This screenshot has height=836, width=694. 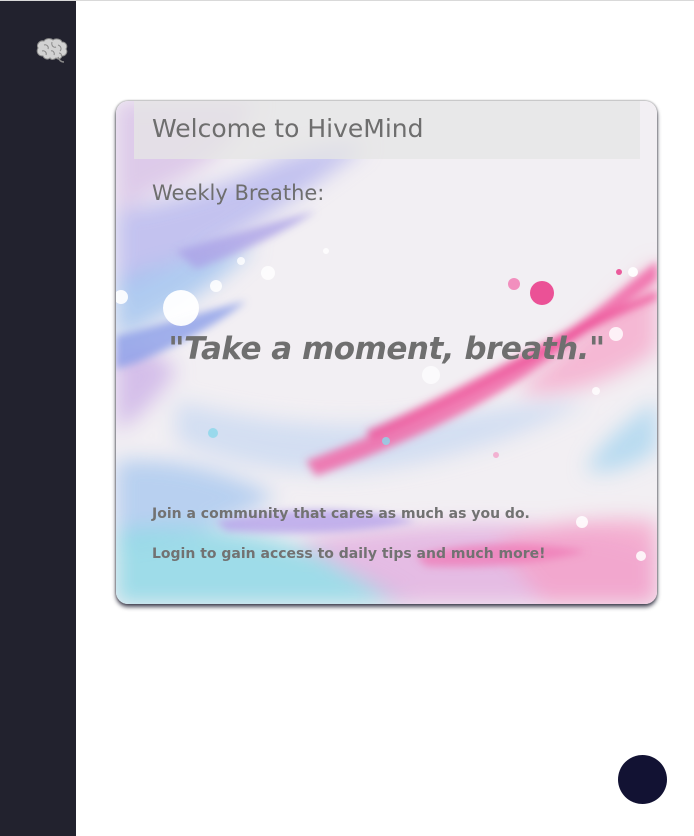 What do you see at coordinates (38, 418) in the screenshot?
I see `sidebar` at bounding box center [38, 418].